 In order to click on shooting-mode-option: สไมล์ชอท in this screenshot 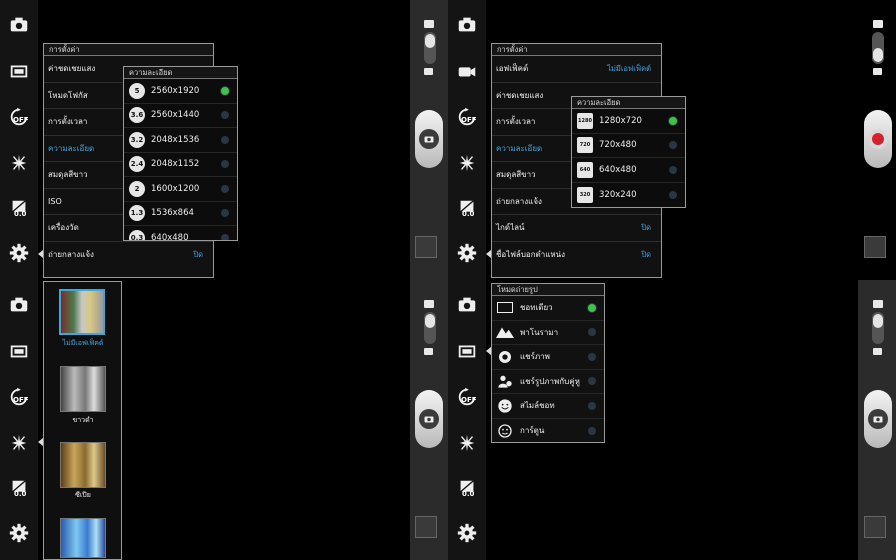, I will do `click(548, 406)`.